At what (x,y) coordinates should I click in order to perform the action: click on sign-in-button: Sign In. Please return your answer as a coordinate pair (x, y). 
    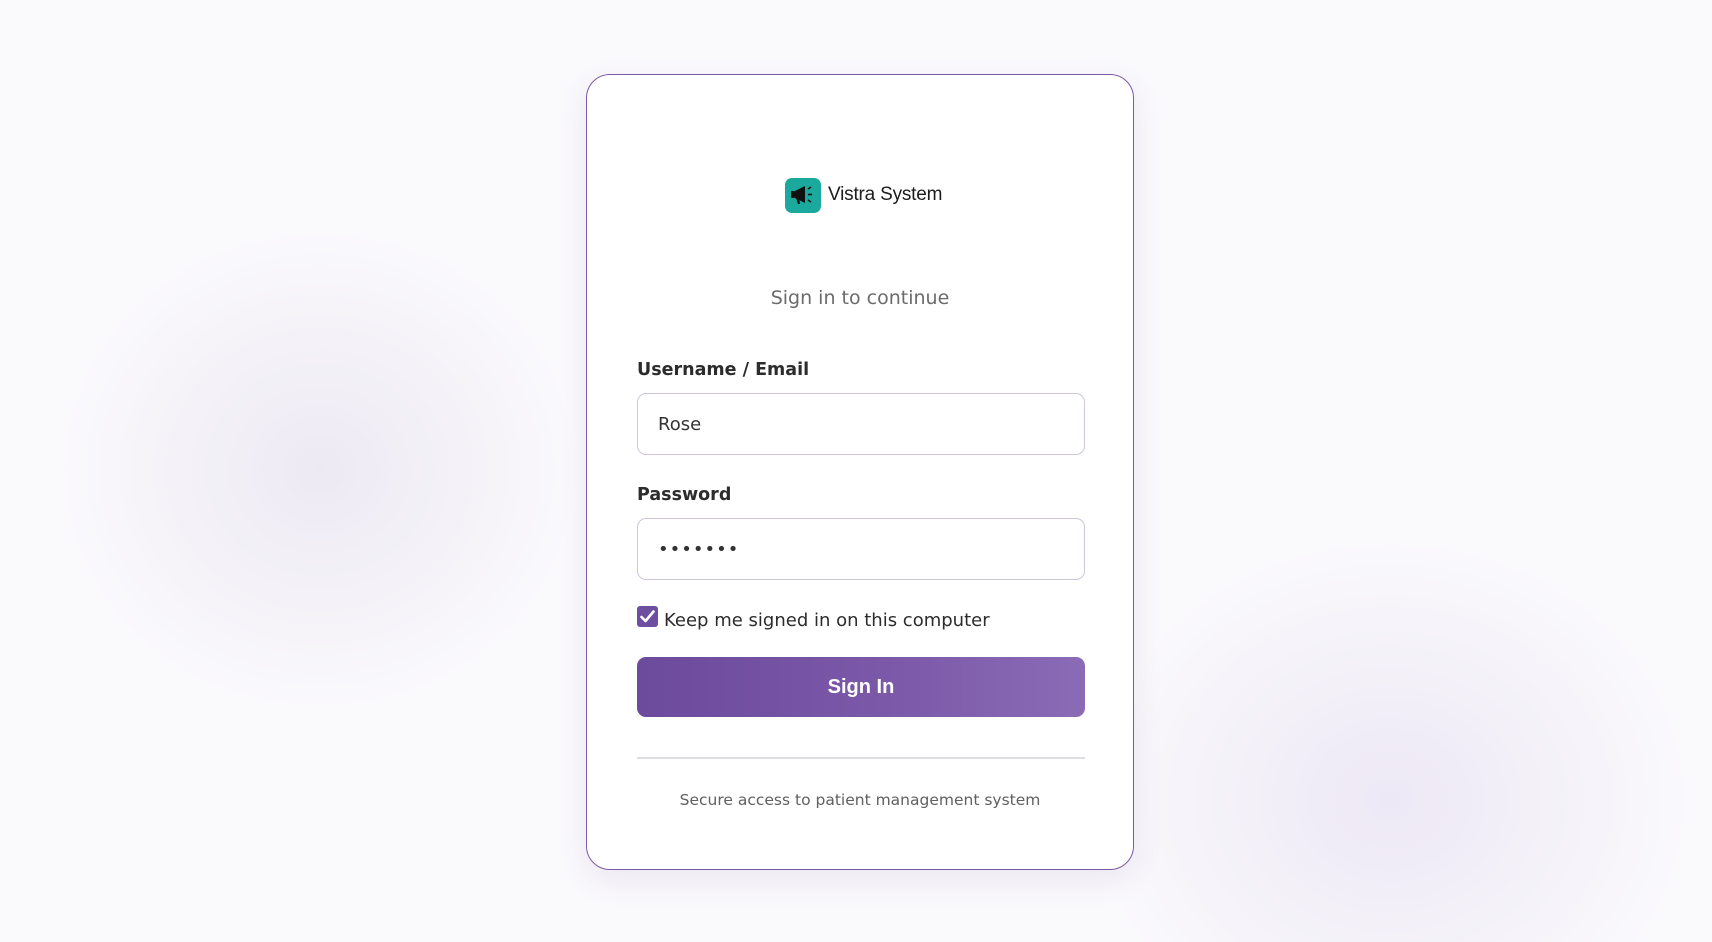
    Looking at the image, I should click on (861, 687).